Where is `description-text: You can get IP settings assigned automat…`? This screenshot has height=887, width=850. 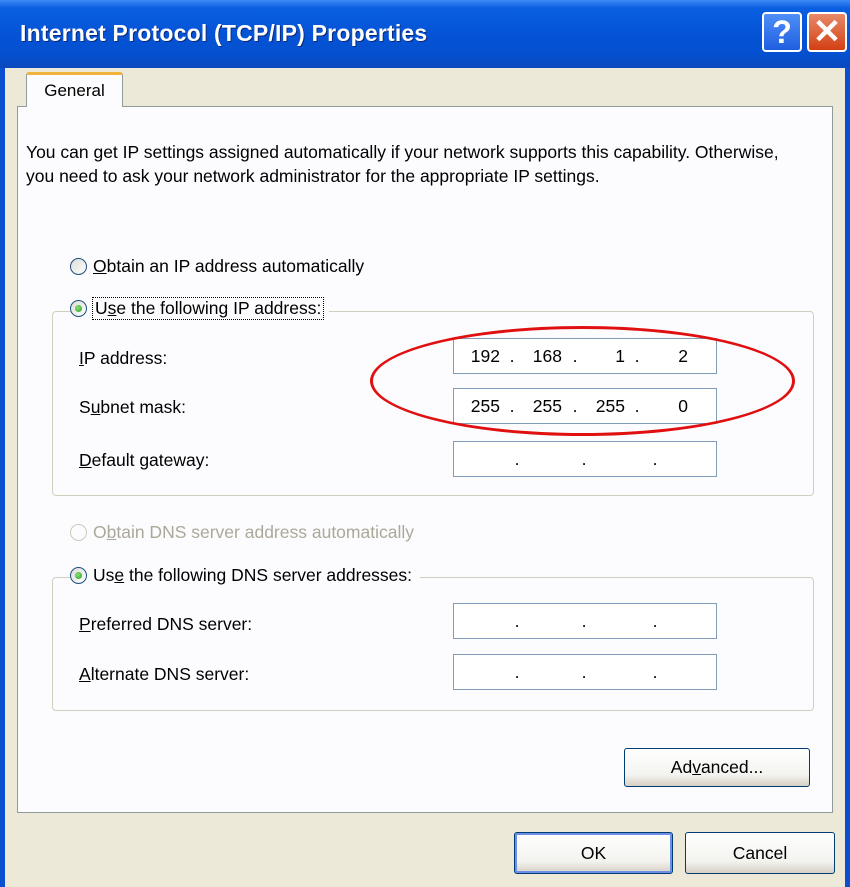 description-text: You can get IP settings assigned automat… is located at coordinates (402, 164).